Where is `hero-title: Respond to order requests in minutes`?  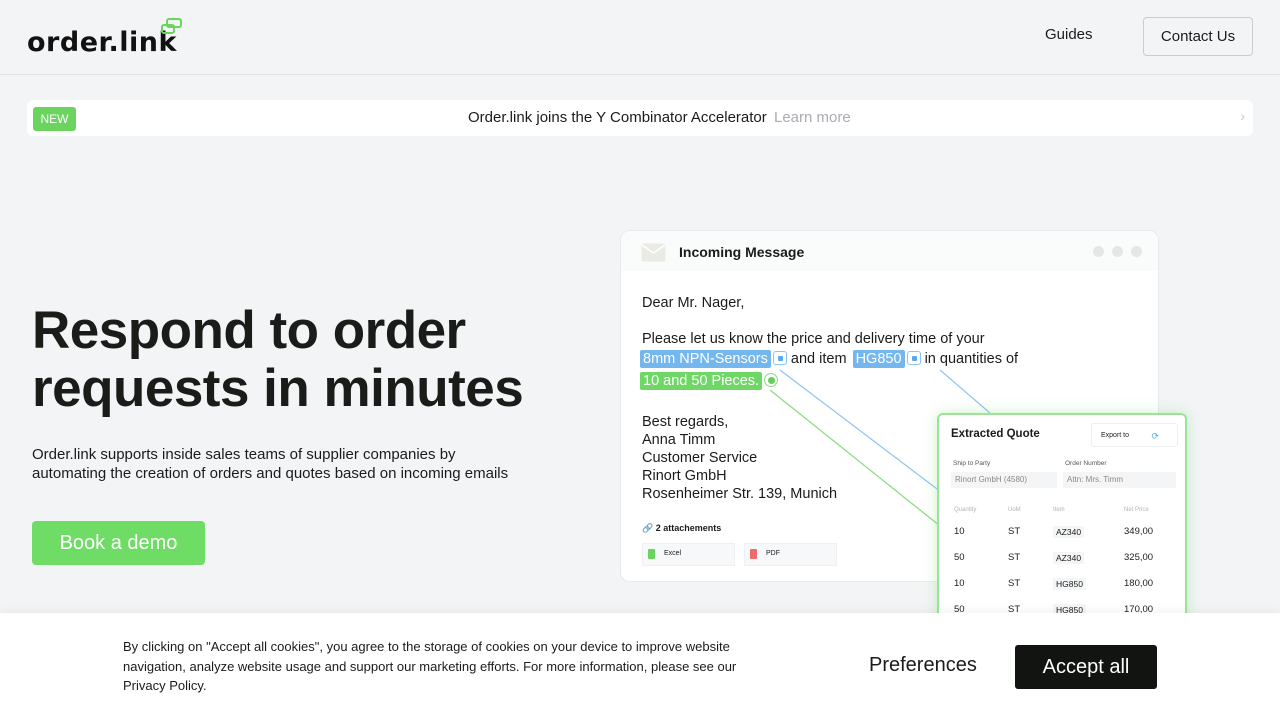 hero-title: Respond to order requests in minutes is located at coordinates (302, 360).